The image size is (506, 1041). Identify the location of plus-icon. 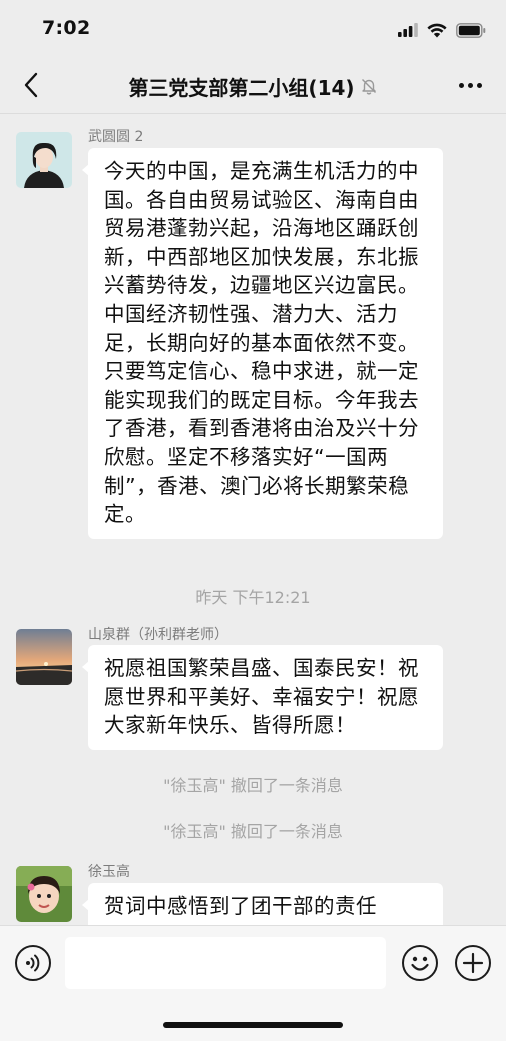
(473, 963).